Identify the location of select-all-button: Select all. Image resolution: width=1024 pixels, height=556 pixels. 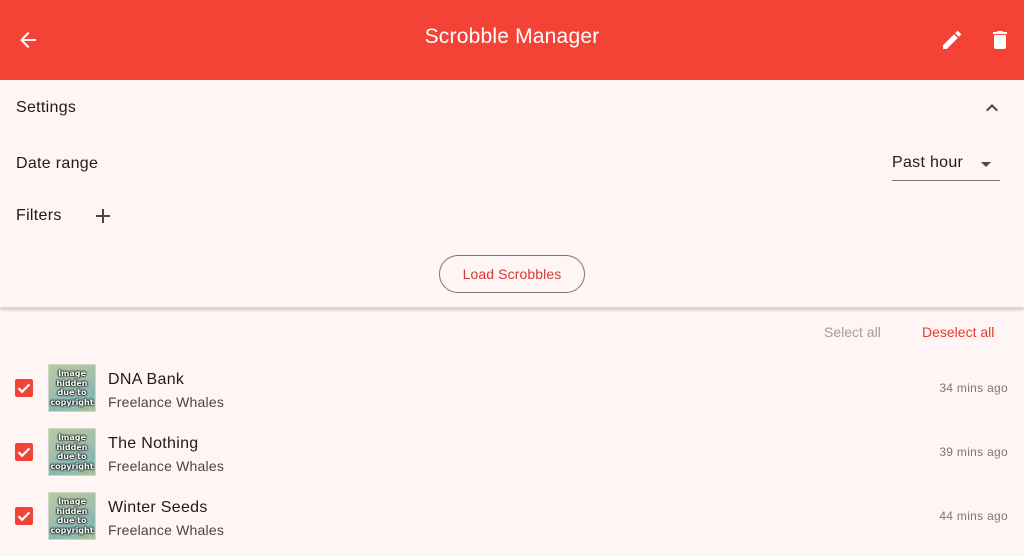
(852, 332).